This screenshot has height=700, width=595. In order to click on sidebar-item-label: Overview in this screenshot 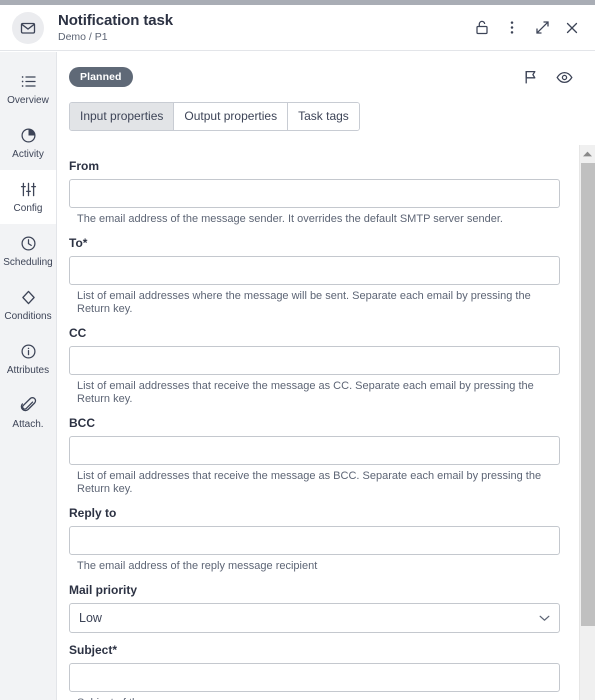, I will do `click(28, 100)`.